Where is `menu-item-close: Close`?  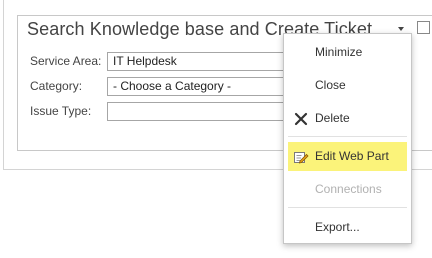 menu-item-close: Close is located at coordinates (347, 85).